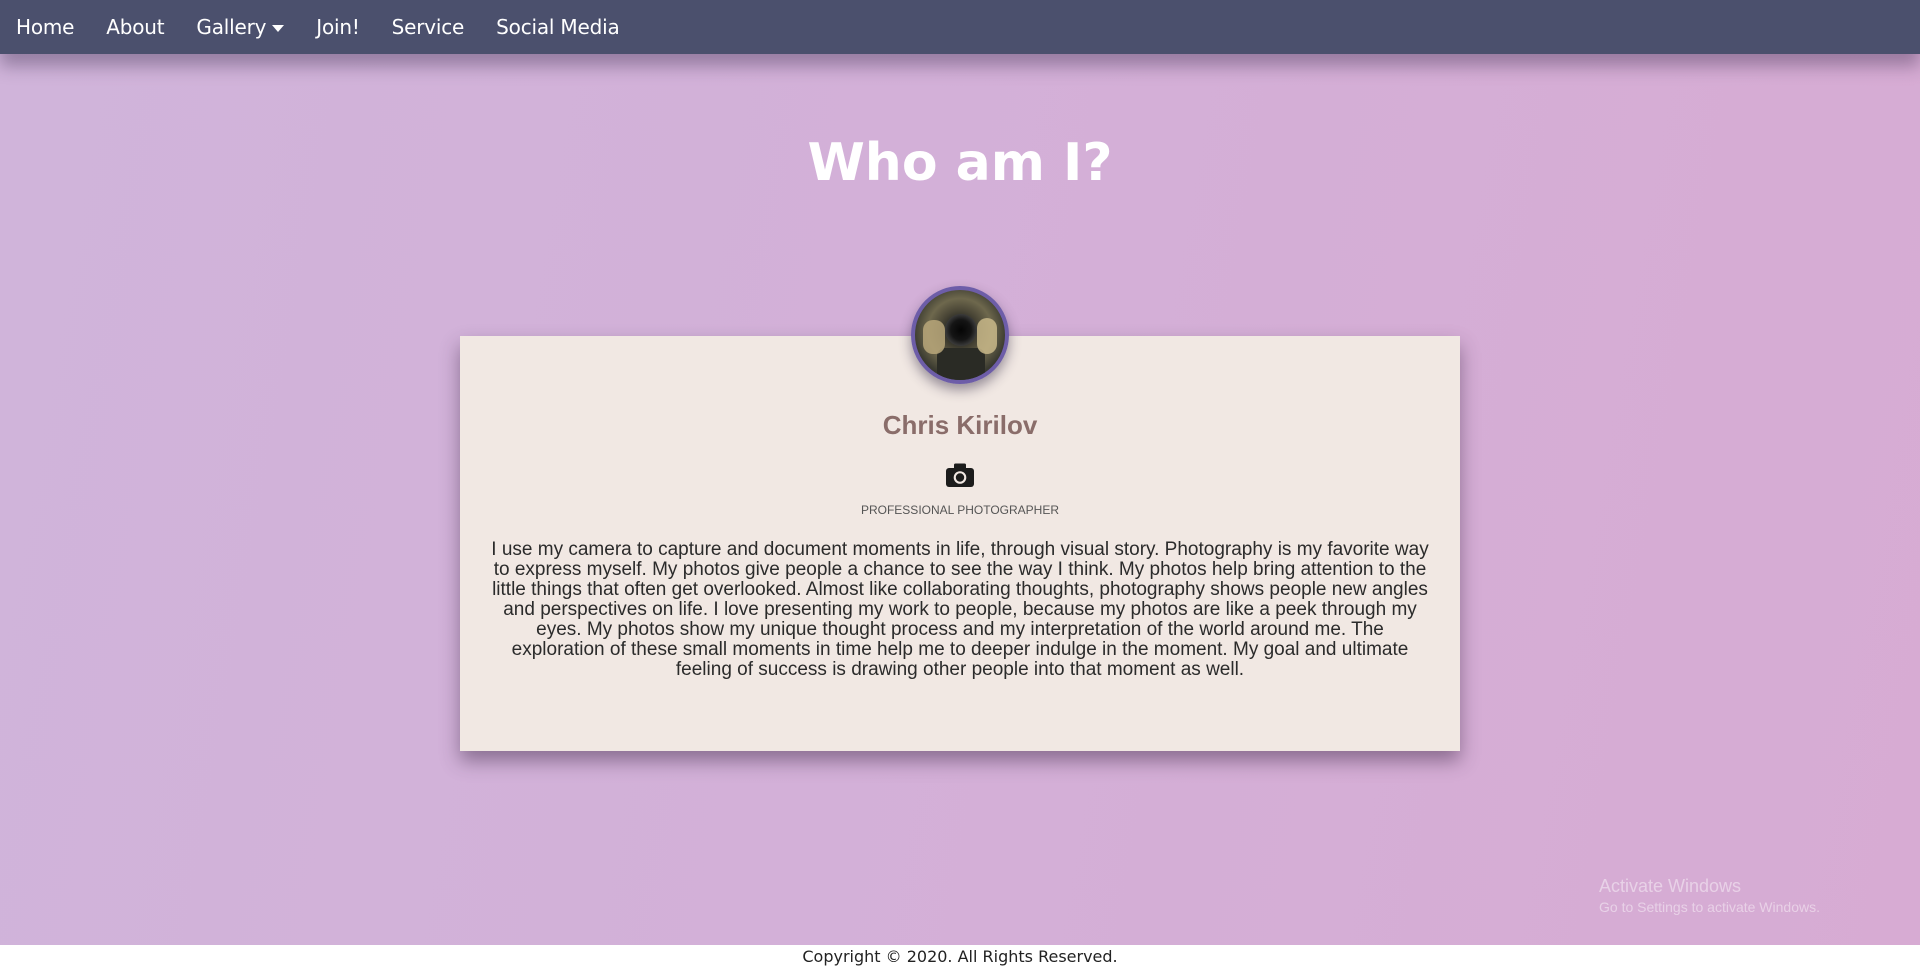 The width and height of the screenshot is (1920, 969). What do you see at coordinates (961, 364) in the screenshot?
I see `avatar-figure-body` at bounding box center [961, 364].